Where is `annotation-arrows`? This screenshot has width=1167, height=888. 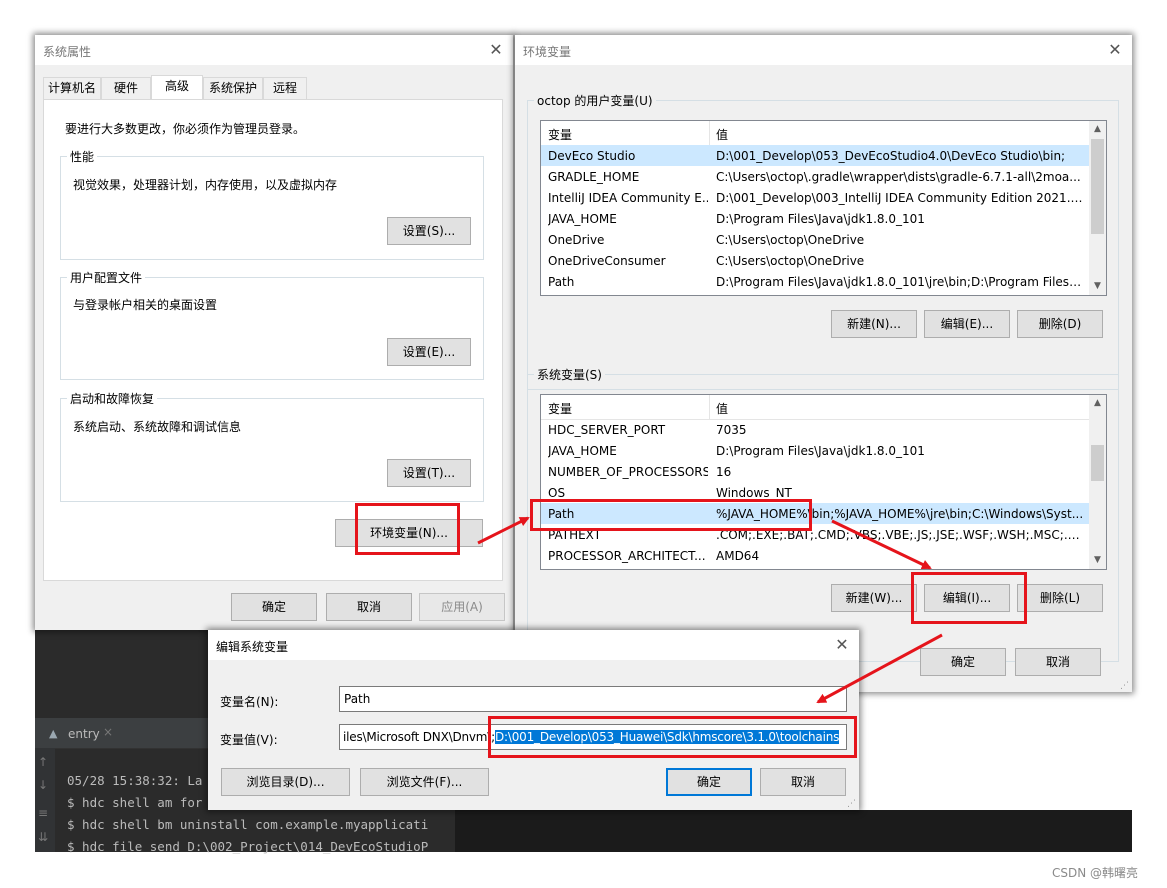 annotation-arrows is located at coordinates (710, 610).